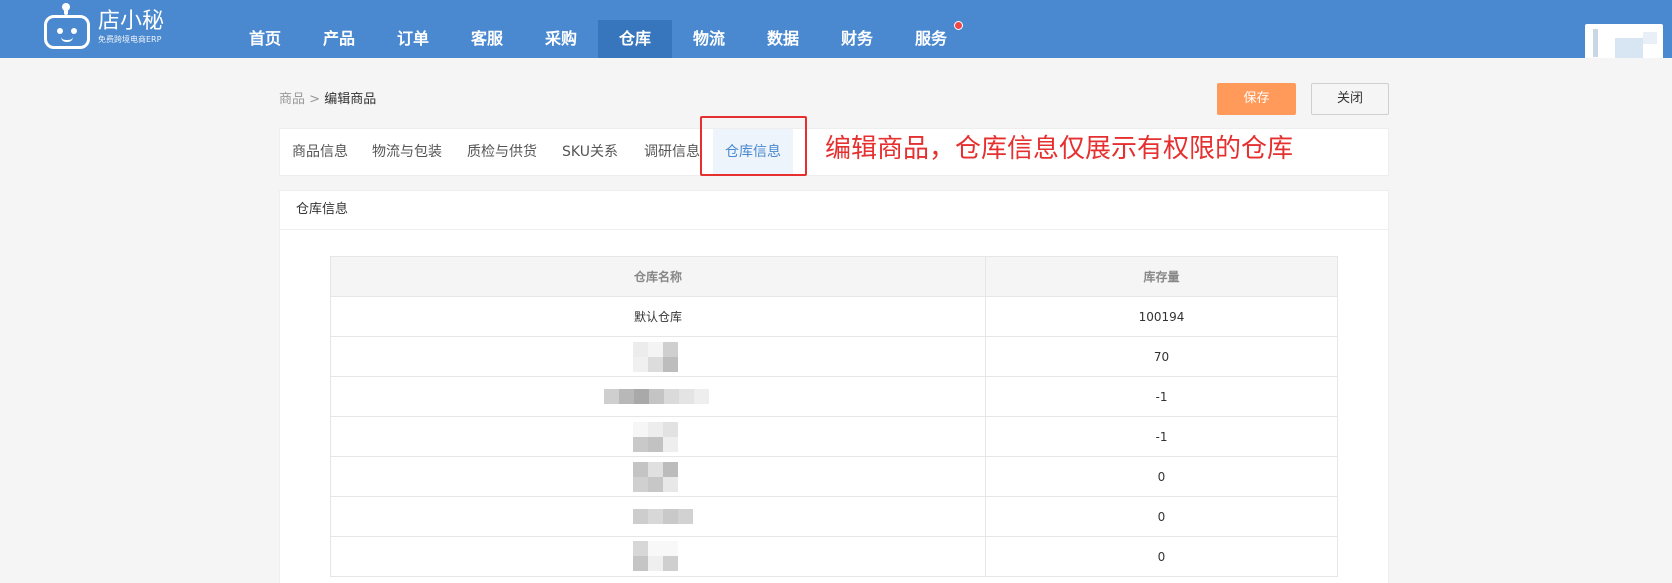 This screenshot has width=1672, height=583. I want to click on tab-qc-supply: 质检与供货, so click(502, 152).